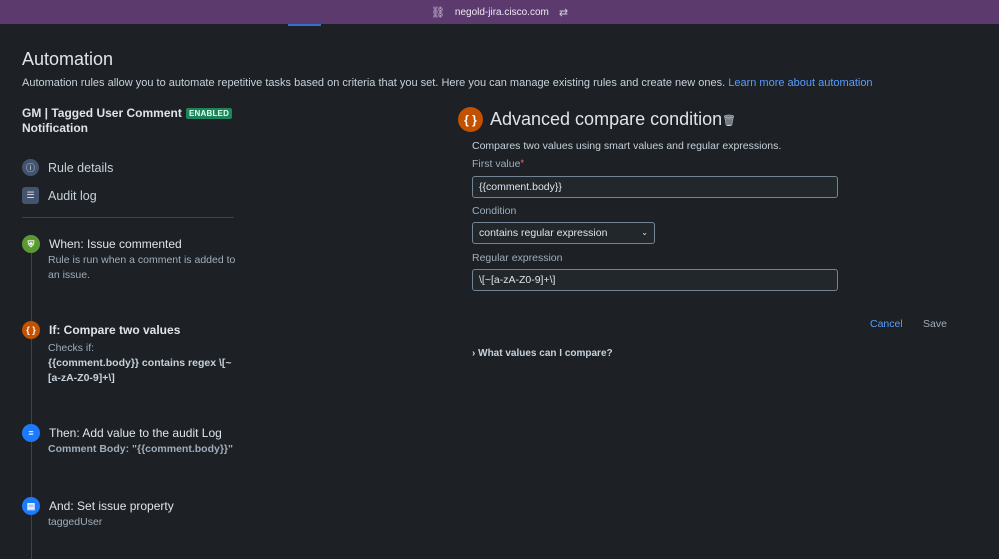  I want to click on nav-rule-details: ⓘ Rule details, so click(67, 167).